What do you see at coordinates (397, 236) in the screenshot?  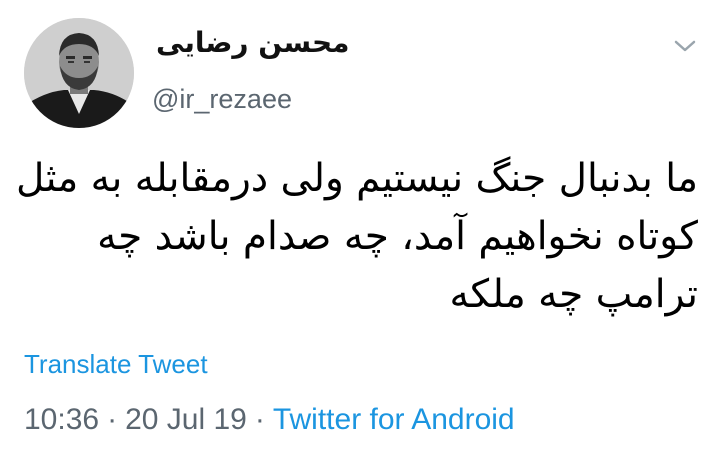 I see `tweet-text-line: کوتاه نخواهیم آمد، چه صدام باشد چه` at bounding box center [397, 236].